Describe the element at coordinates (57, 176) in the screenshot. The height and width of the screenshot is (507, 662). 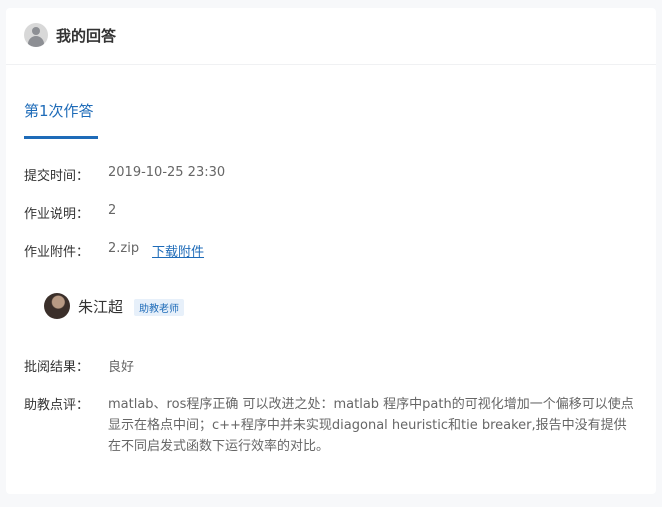
I see `submit-time-label: 提交时间：` at that location.